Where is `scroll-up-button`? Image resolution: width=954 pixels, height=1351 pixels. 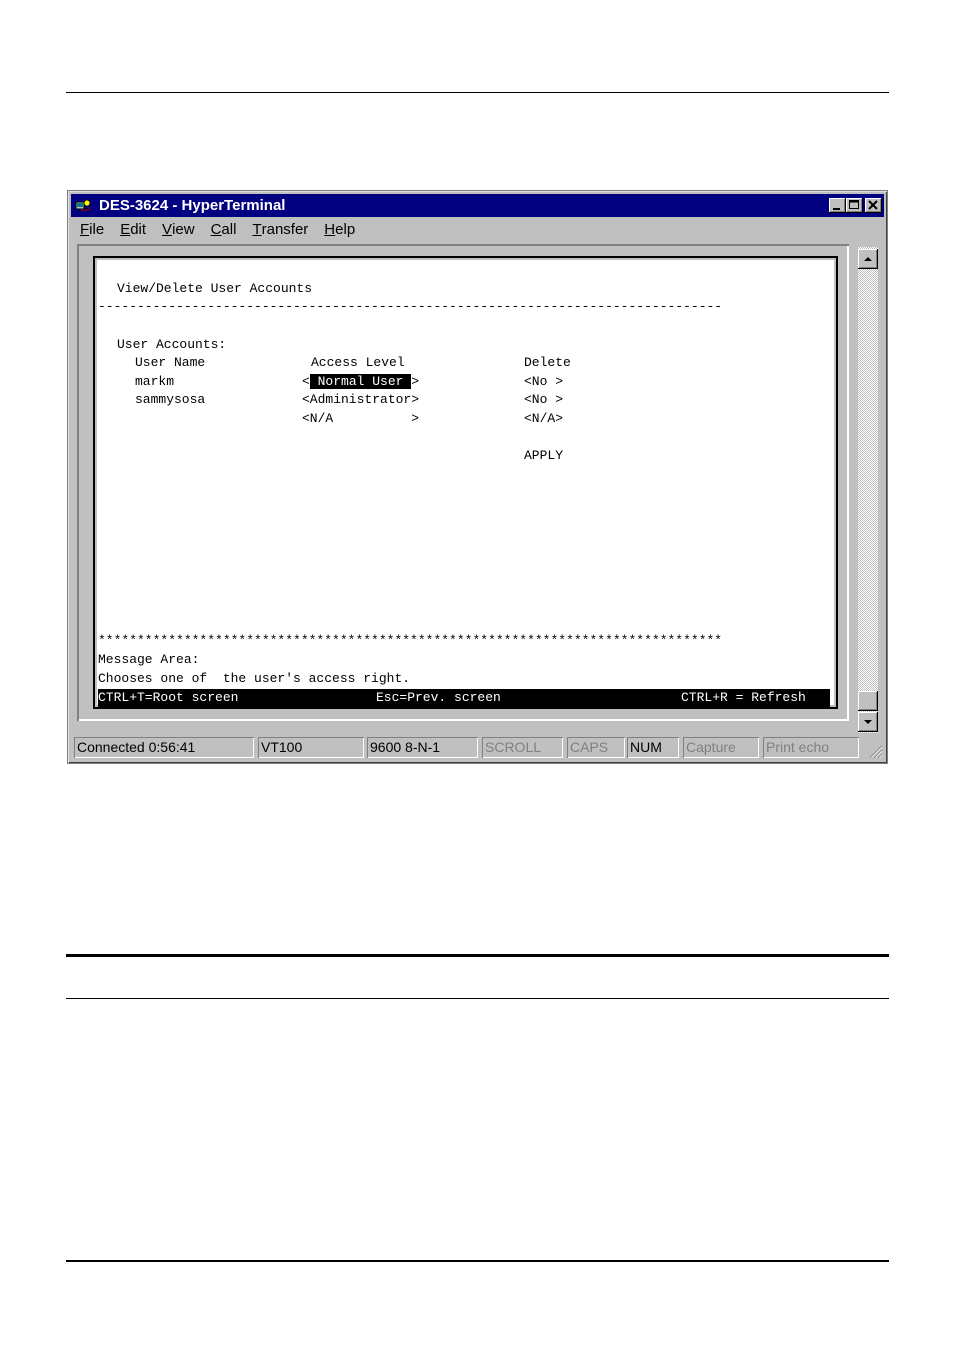 scroll-up-button is located at coordinates (868, 259).